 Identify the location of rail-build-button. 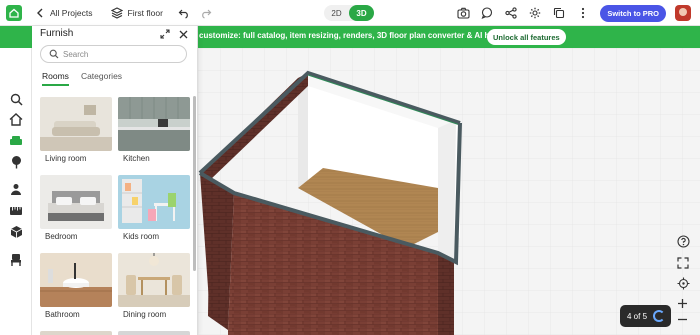
(16, 119).